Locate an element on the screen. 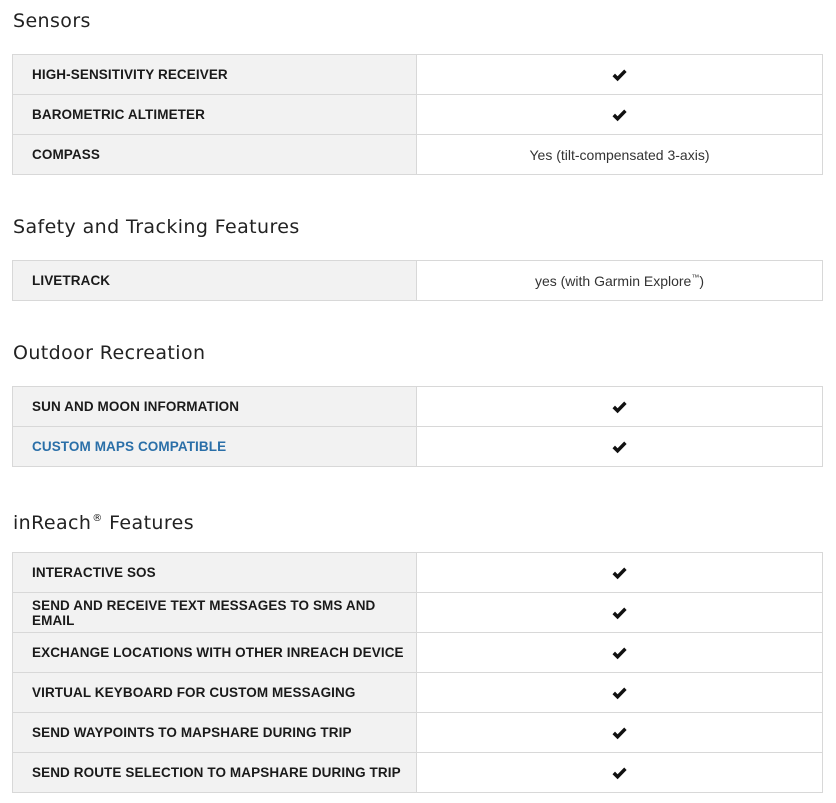 Image resolution: width=836 pixels, height=803 pixels. section-title: Safety and Tracking Features is located at coordinates (156, 227).